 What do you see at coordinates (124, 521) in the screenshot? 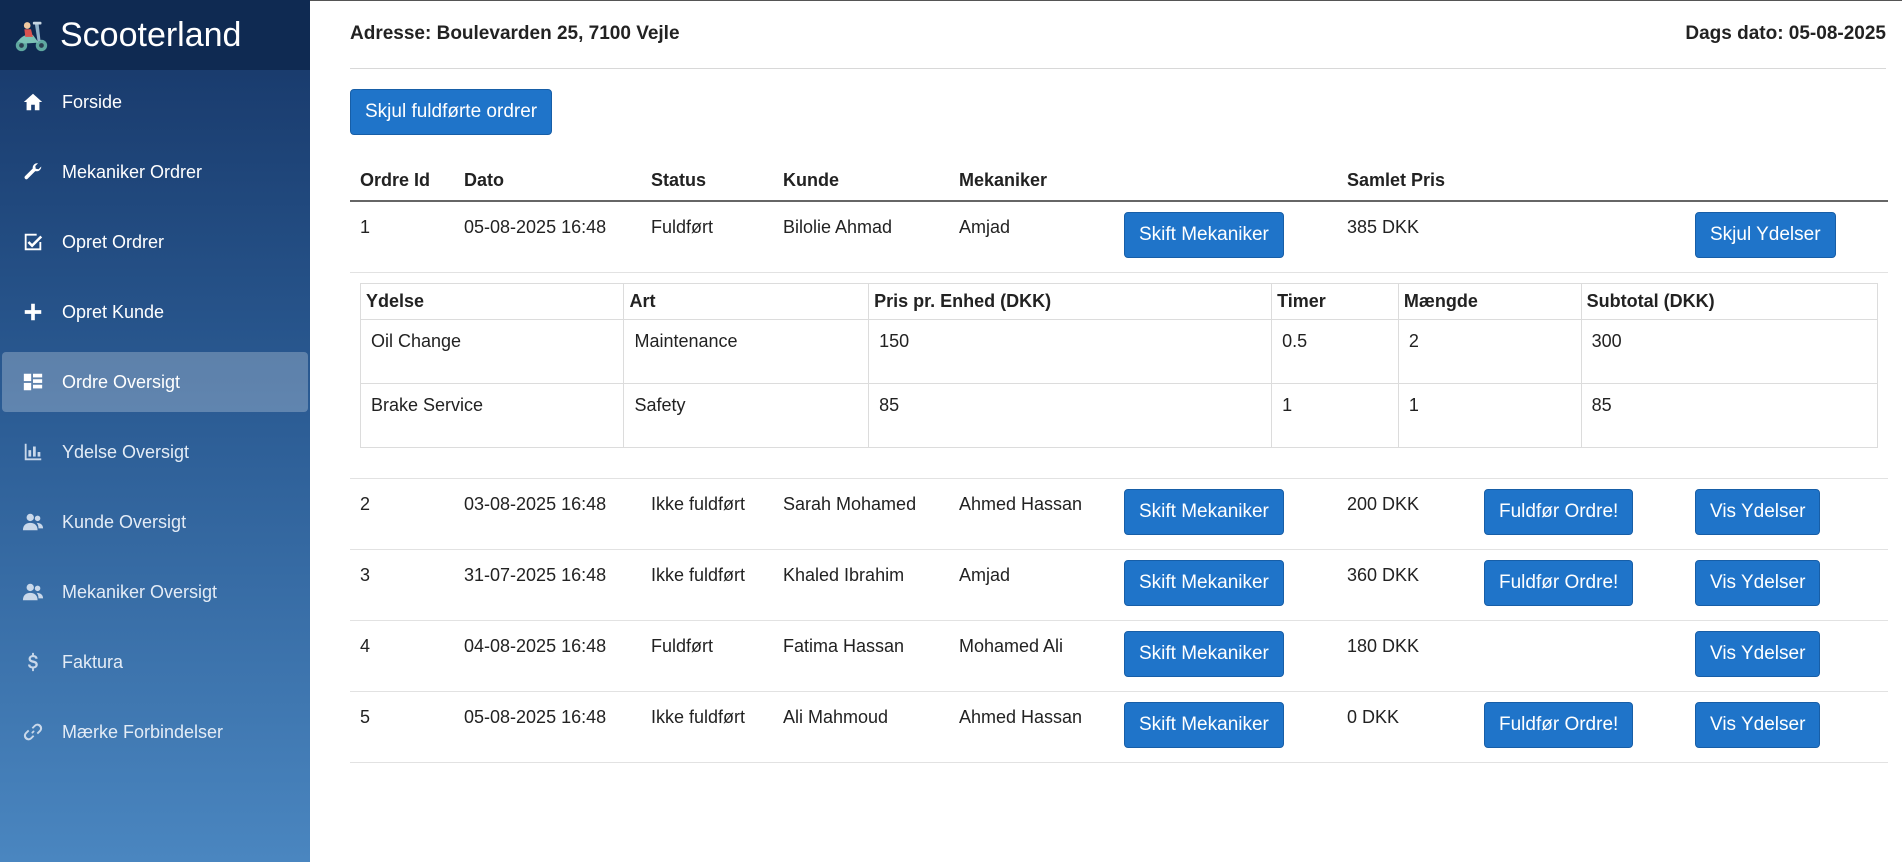
I see `sidebar-item-label: Kunde Oversigt` at bounding box center [124, 521].